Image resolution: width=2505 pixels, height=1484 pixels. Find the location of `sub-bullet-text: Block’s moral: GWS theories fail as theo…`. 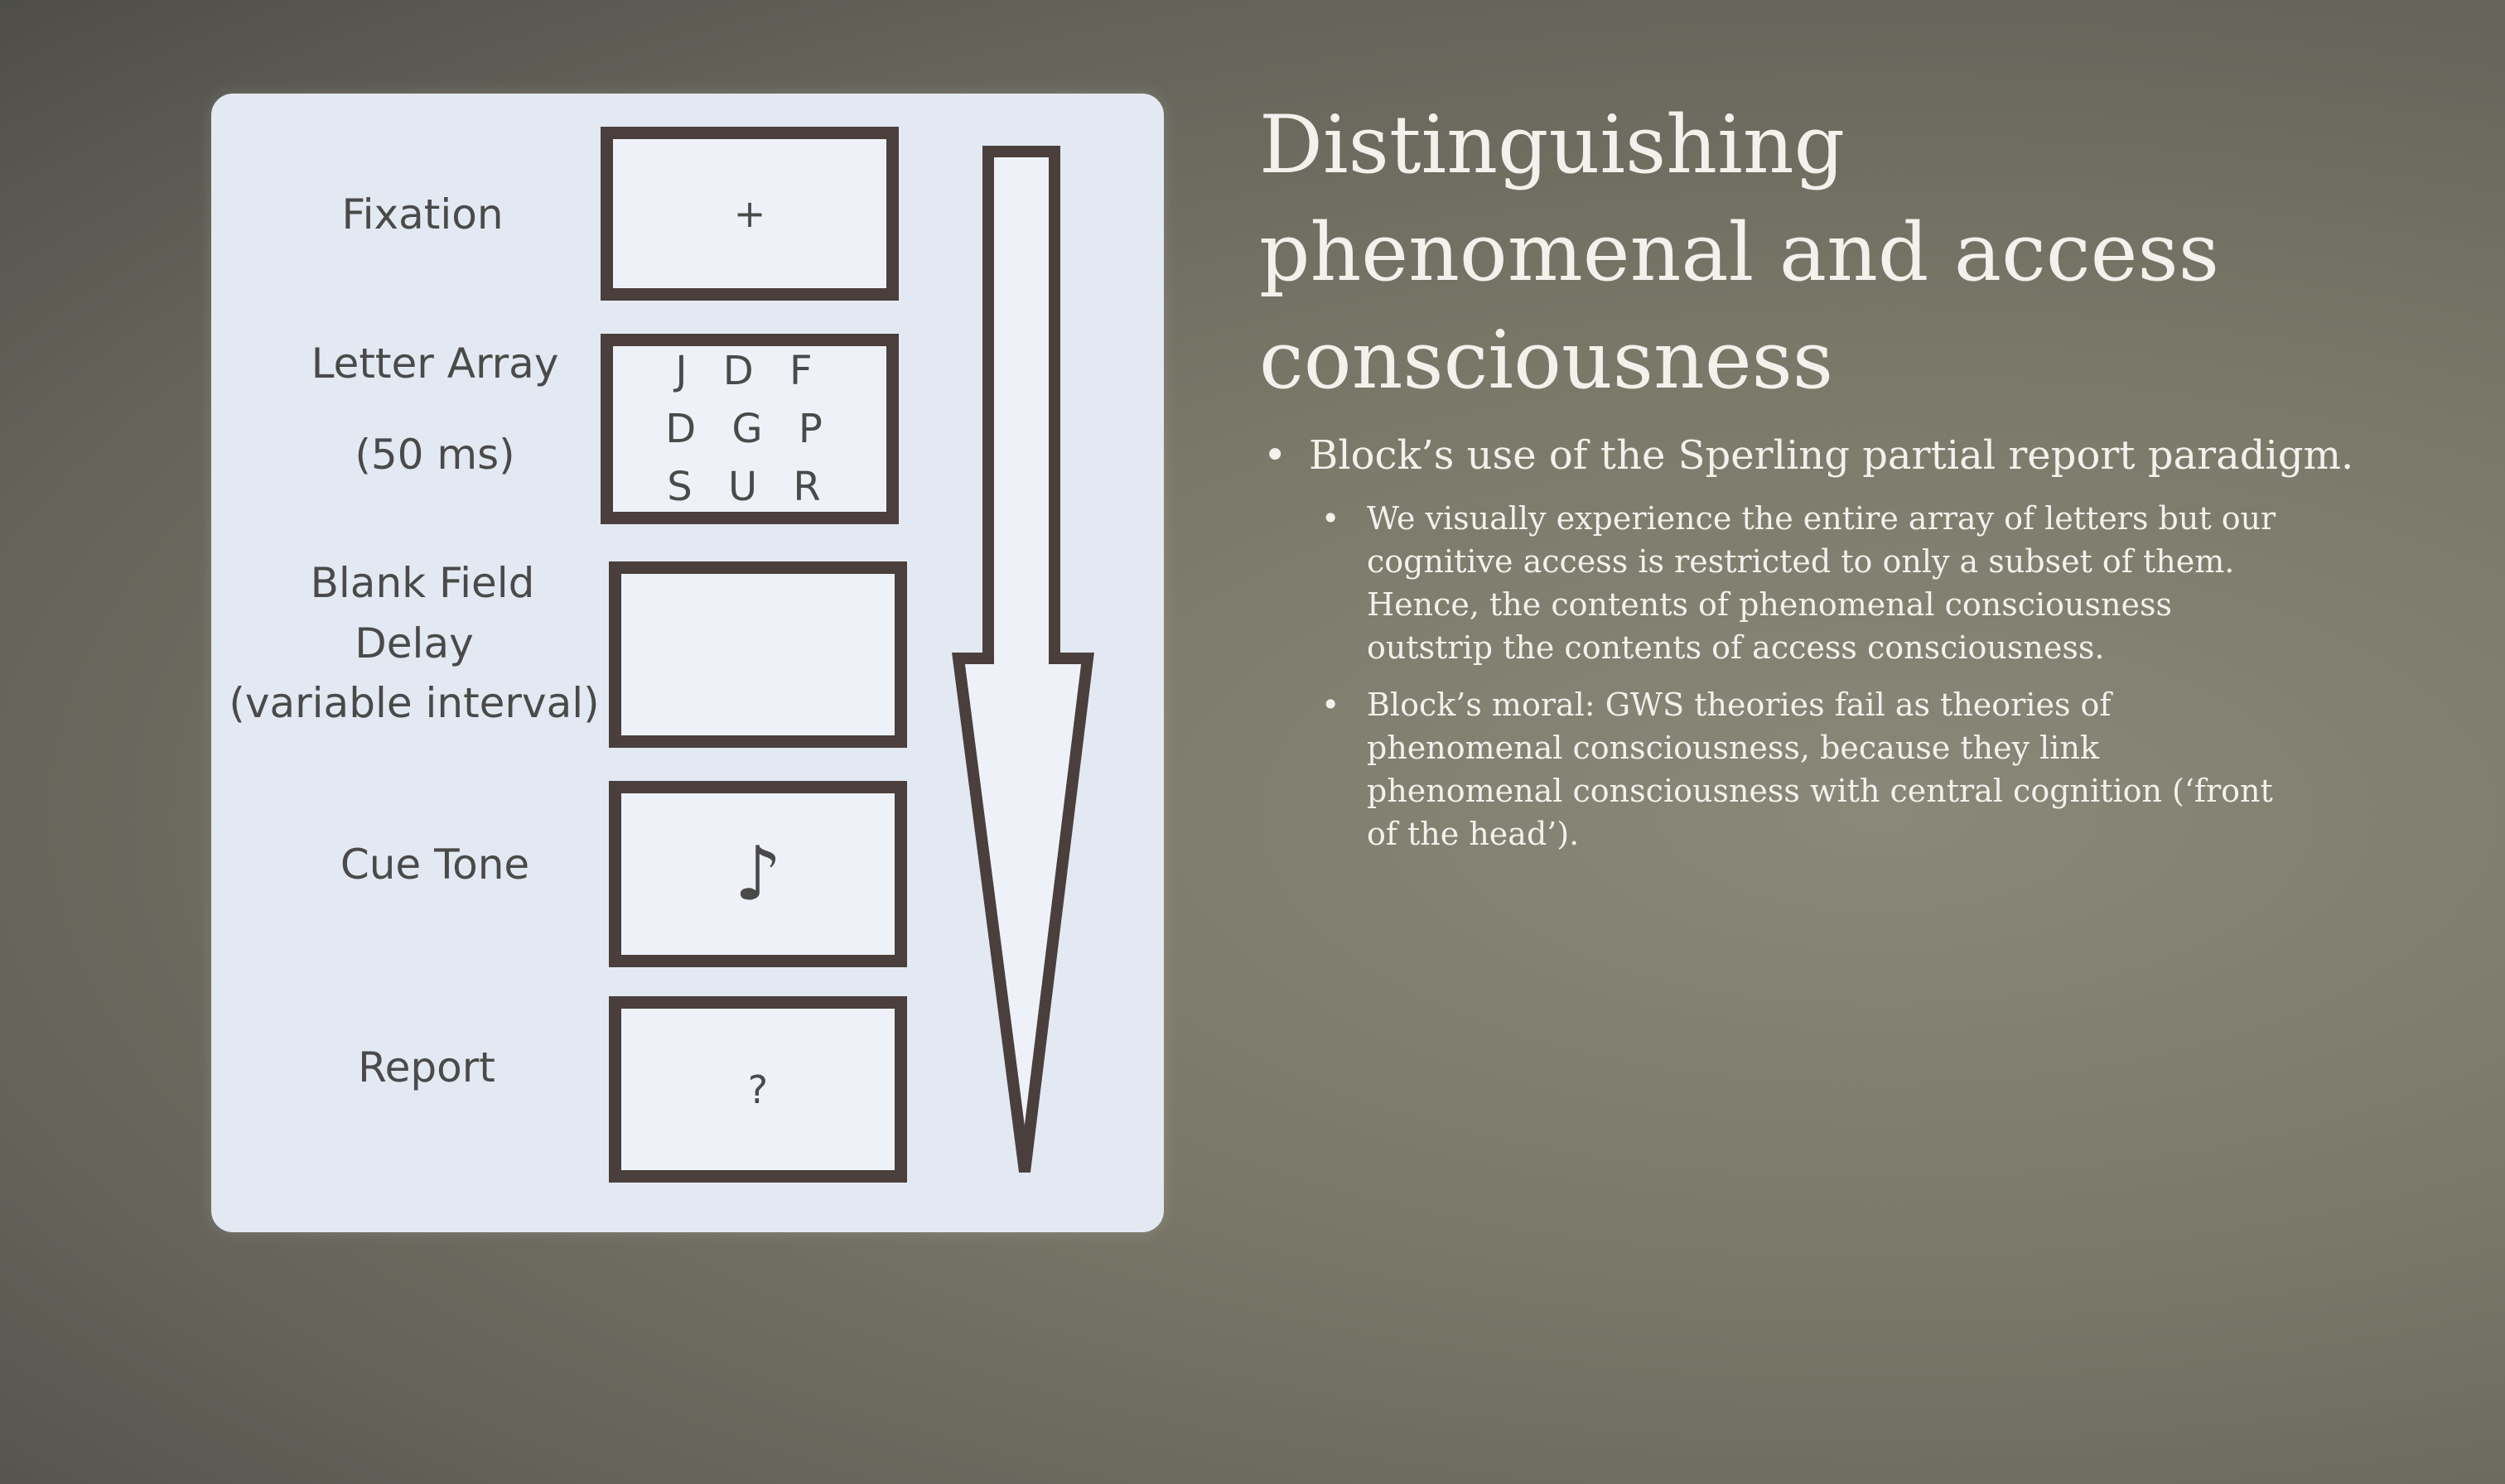

sub-bullet-text: Block’s moral: GWS theories fail as theo… is located at coordinates (1820, 769).